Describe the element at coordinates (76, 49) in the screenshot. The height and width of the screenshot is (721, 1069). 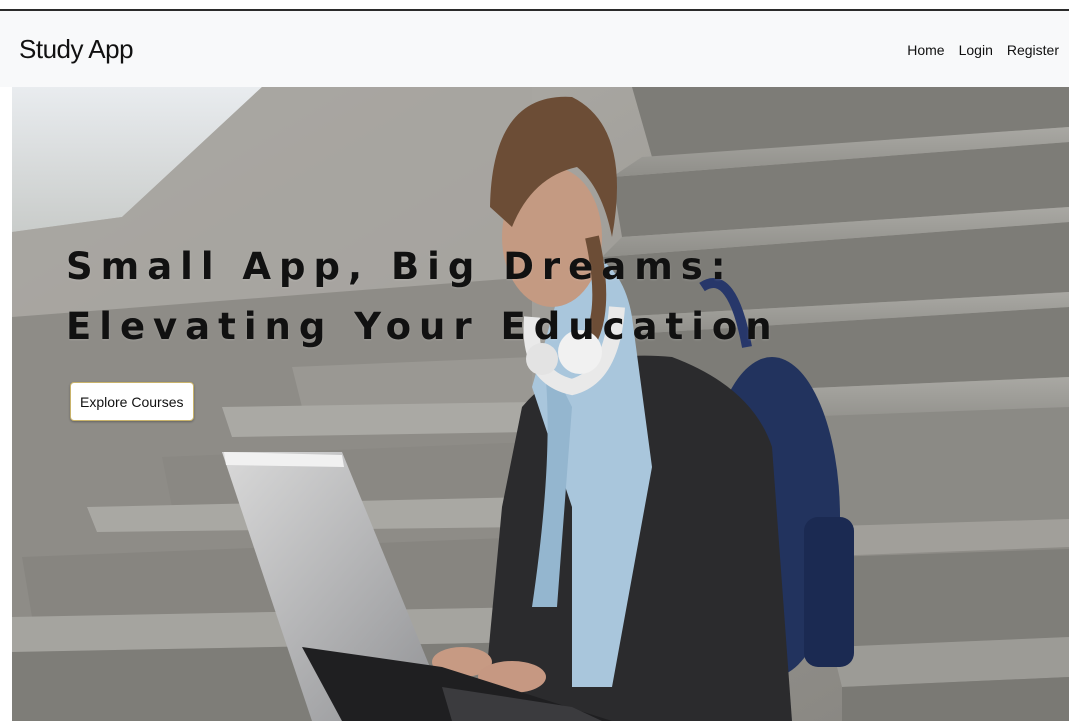
I see `brand-logo: Study App` at that location.